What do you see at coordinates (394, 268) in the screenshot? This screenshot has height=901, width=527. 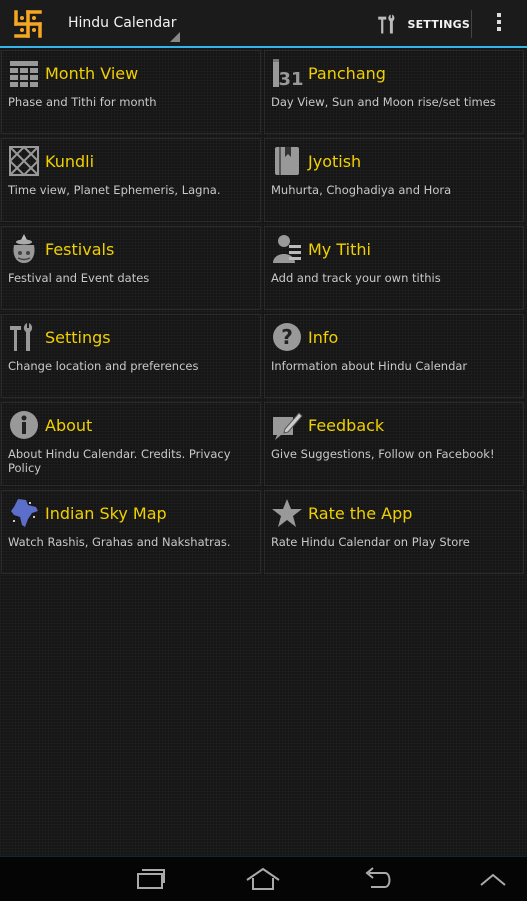 I see `menu-item-my-tithi: My Tithi Add and track your own tithis` at bounding box center [394, 268].